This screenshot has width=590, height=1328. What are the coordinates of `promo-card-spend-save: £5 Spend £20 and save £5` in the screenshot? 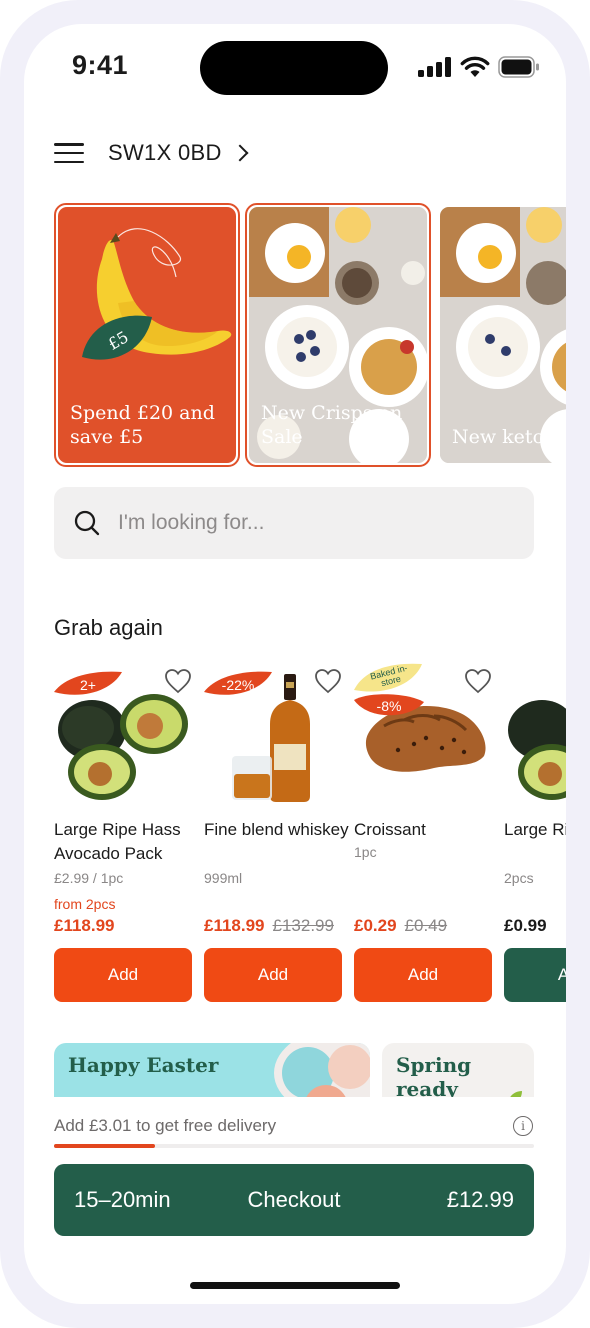 It's located at (147, 335).